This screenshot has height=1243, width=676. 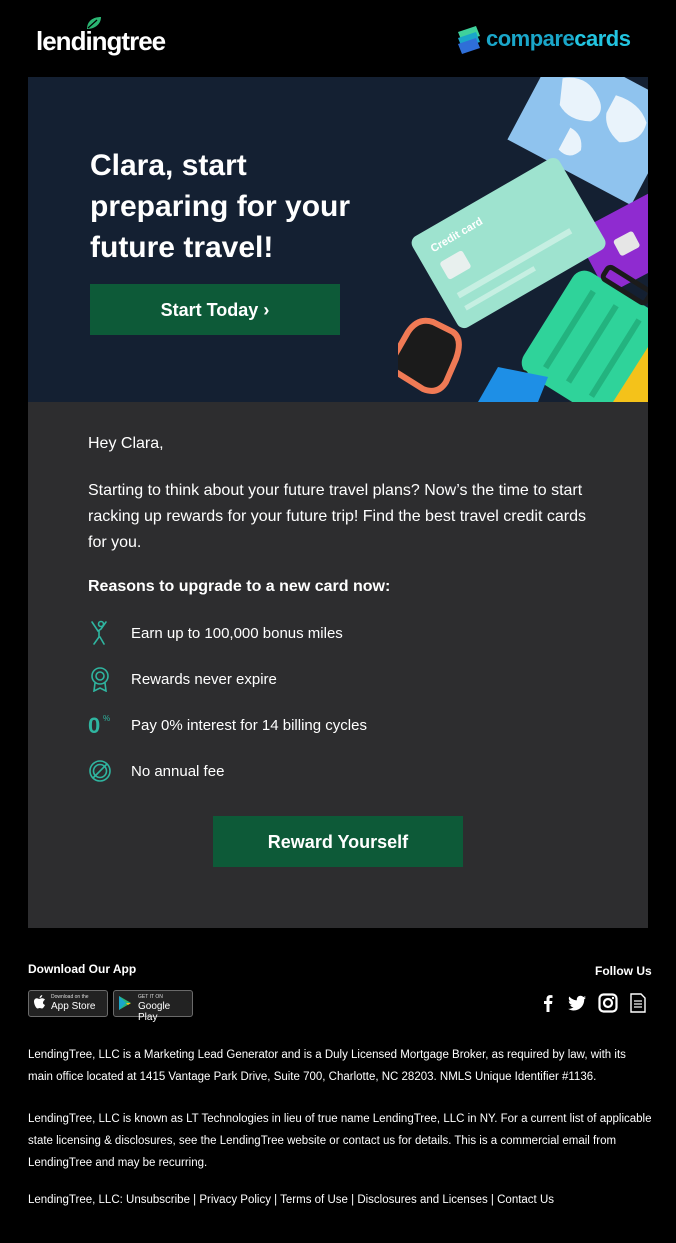 I want to click on greeting: Hey Clara,, so click(x=126, y=443).